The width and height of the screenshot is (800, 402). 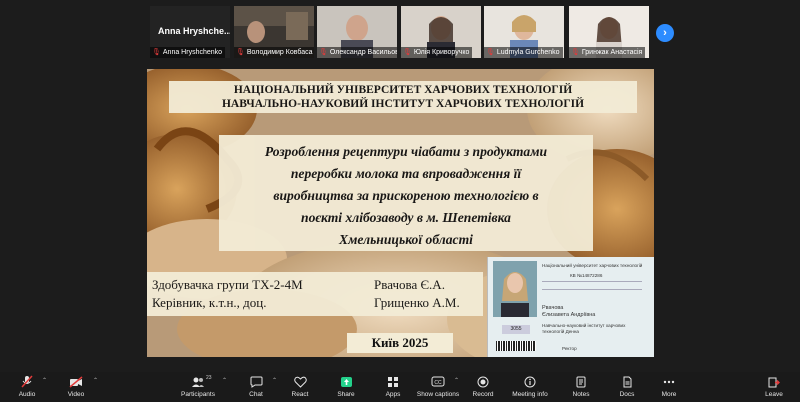 I want to click on supervisor-name: Грищенко А.М., so click(x=417, y=302).